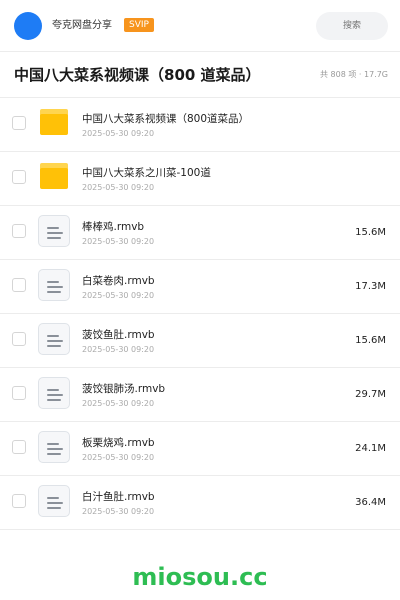 This screenshot has width=400, height=600. I want to click on file-row: 菠饺鱼肚.rmvb 2025-05-30 09:20 15.6M, so click(200, 341).